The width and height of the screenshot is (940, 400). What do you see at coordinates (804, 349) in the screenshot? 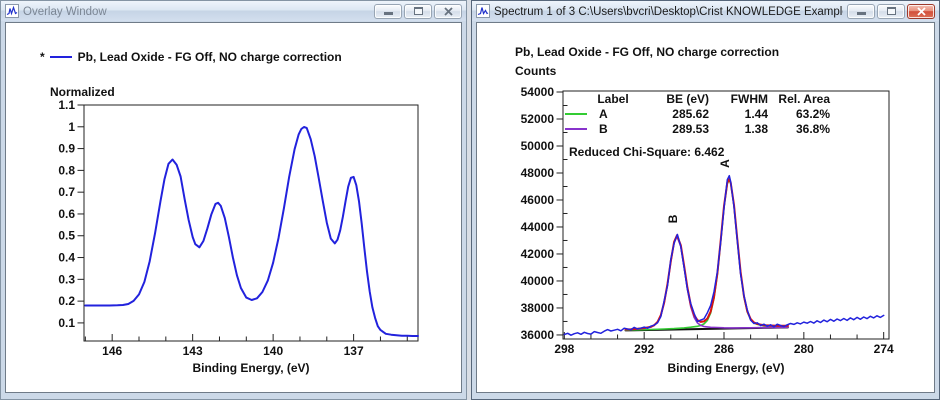
I see `x-tick-label: 280` at bounding box center [804, 349].